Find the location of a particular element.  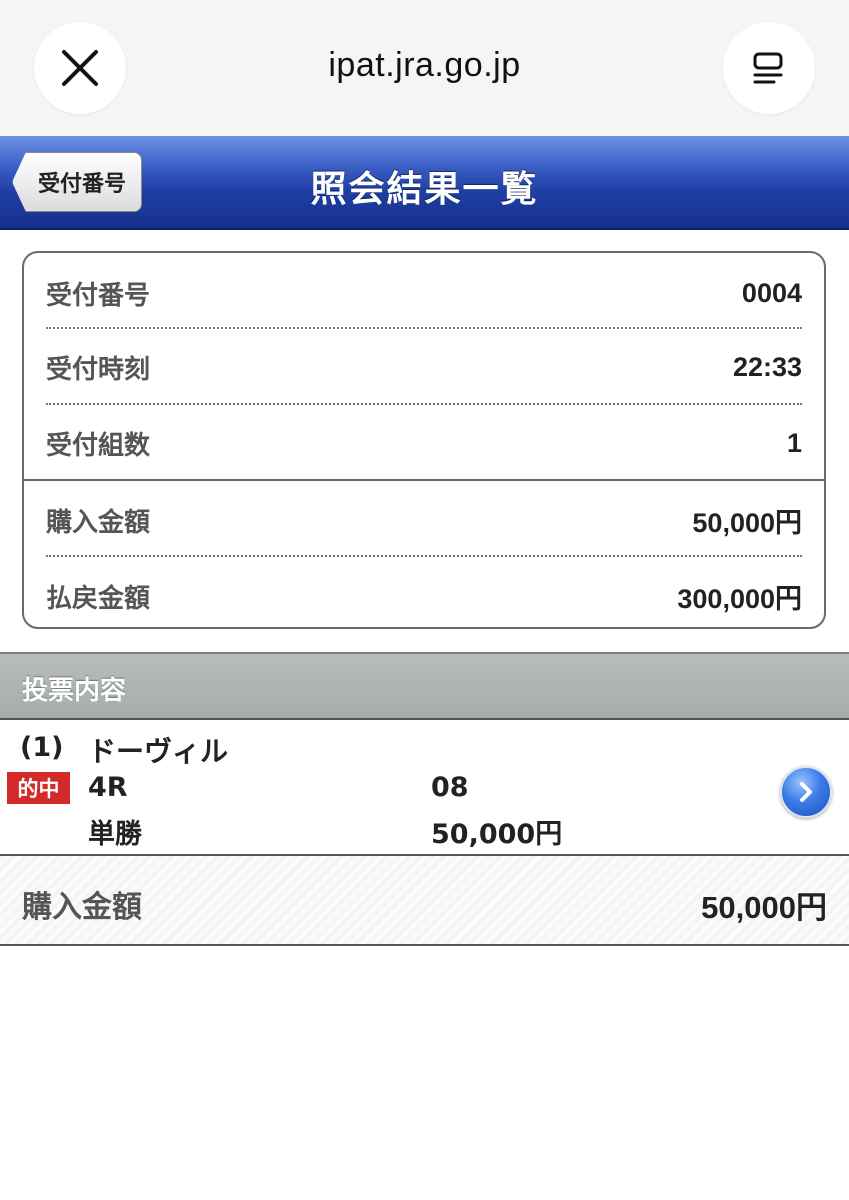

detail-arrow-button is located at coordinates (806, 792).